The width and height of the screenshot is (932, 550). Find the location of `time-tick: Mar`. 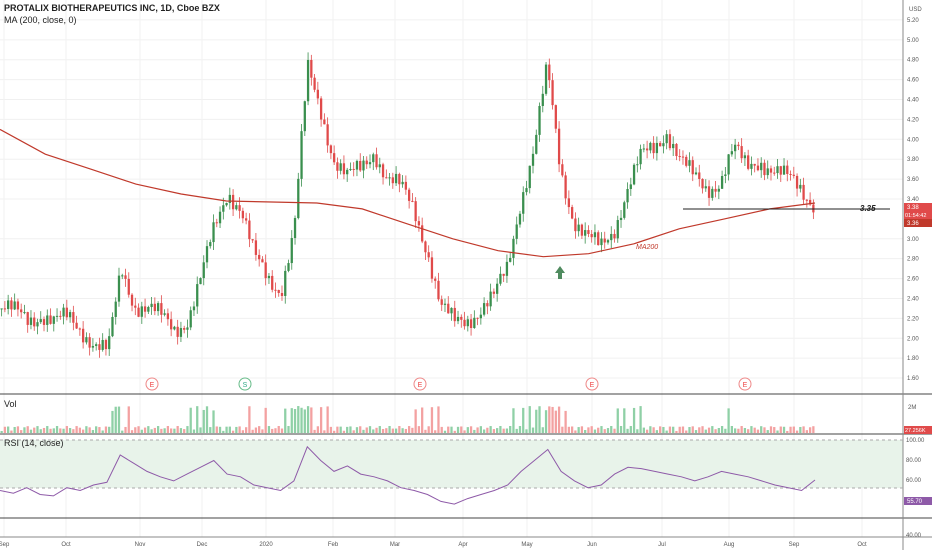

time-tick: Mar is located at coordinates (395, 545).